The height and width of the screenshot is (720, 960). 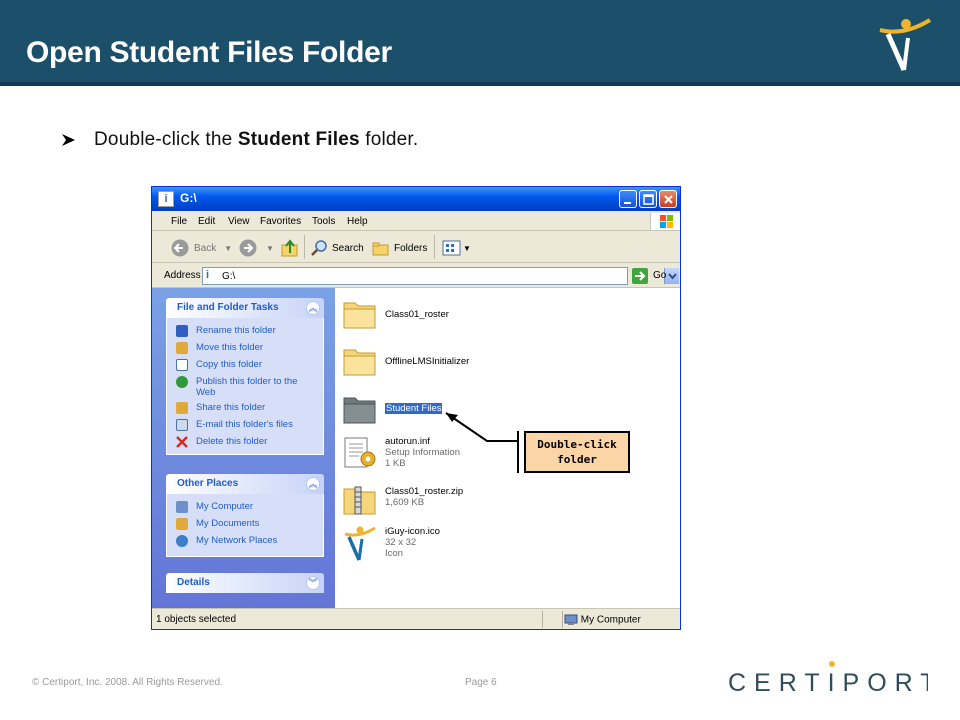 What do you see at coordinates (431, 362) in the screenshot?
I see `folder-offline-lms-initializer: OfflineLMSInitializer` at bounding box center [431, 362].